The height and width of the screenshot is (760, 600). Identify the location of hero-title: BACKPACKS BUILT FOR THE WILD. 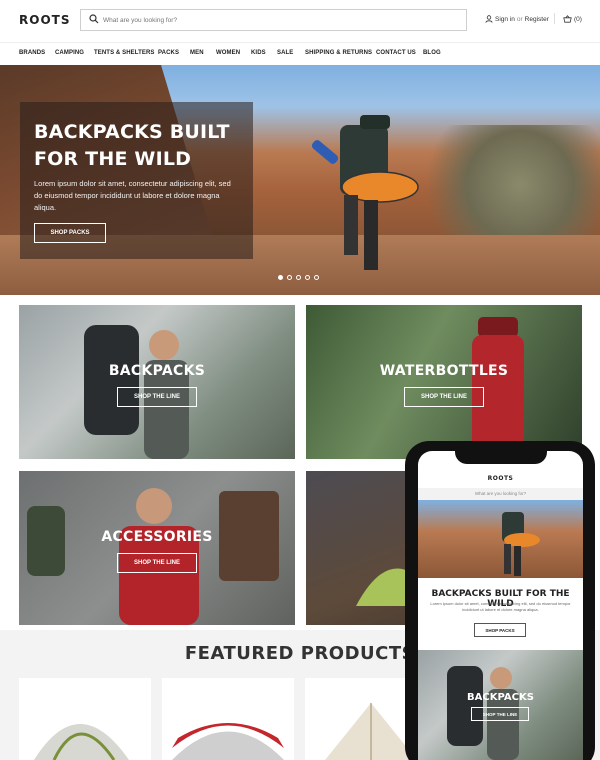
(132, 145).